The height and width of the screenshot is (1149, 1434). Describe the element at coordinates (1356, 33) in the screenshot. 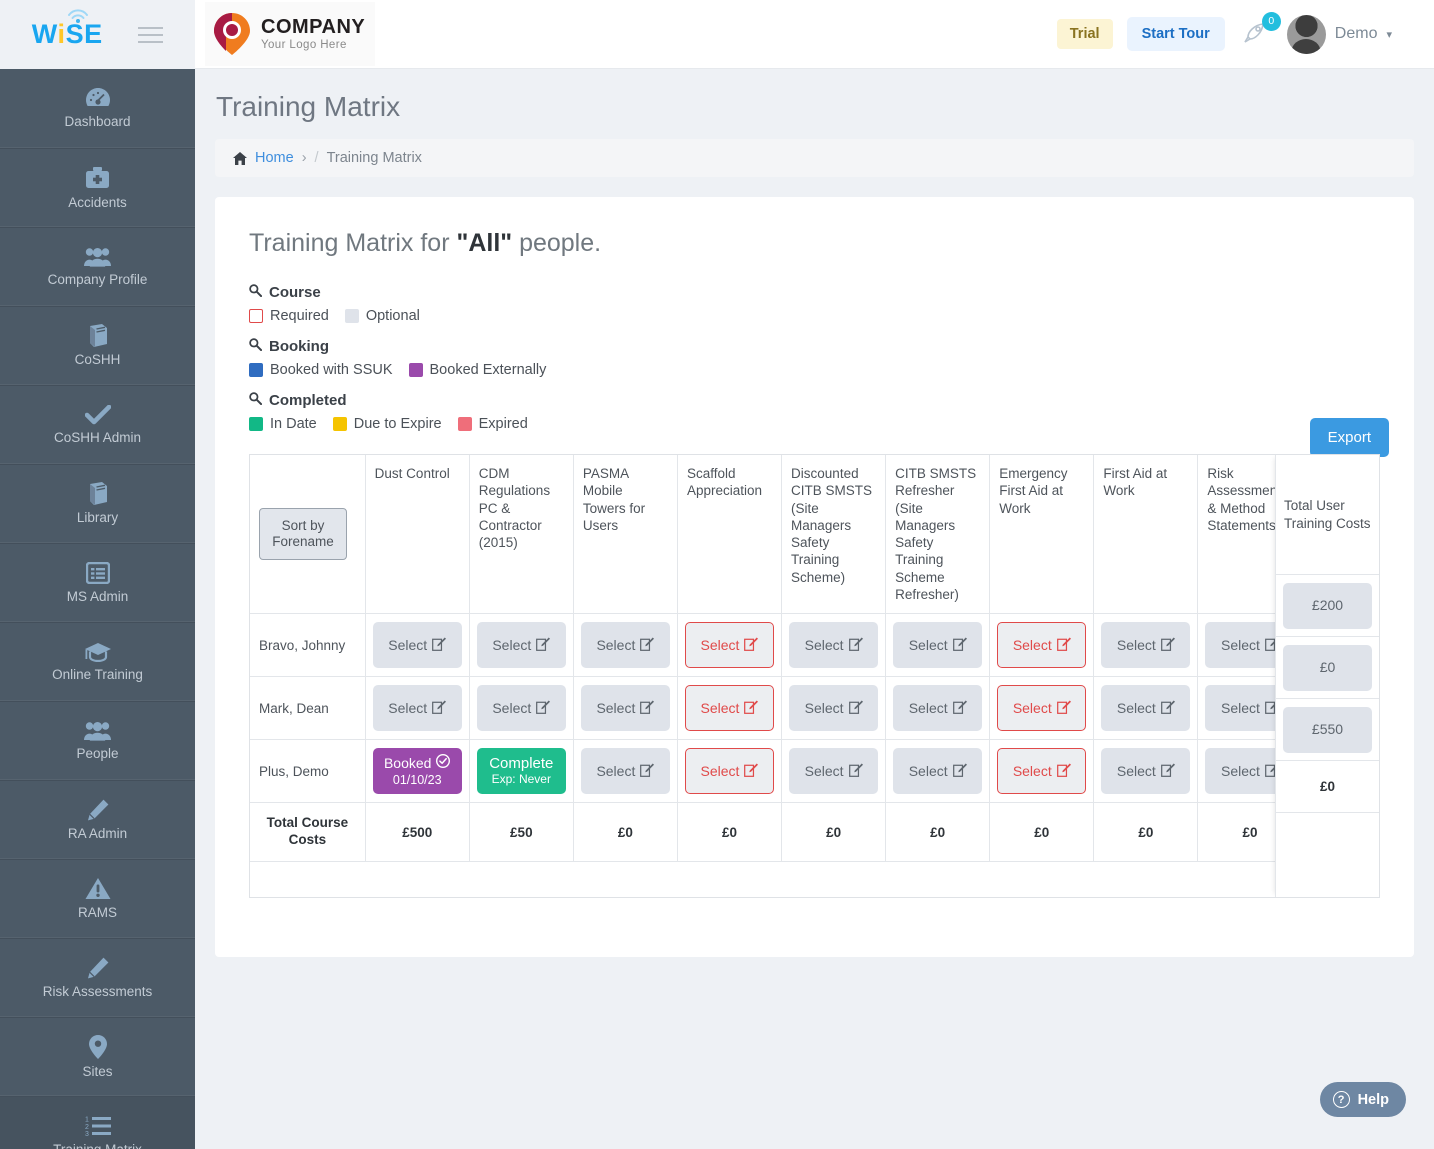

I see `user-name-label: Demo` at that location.